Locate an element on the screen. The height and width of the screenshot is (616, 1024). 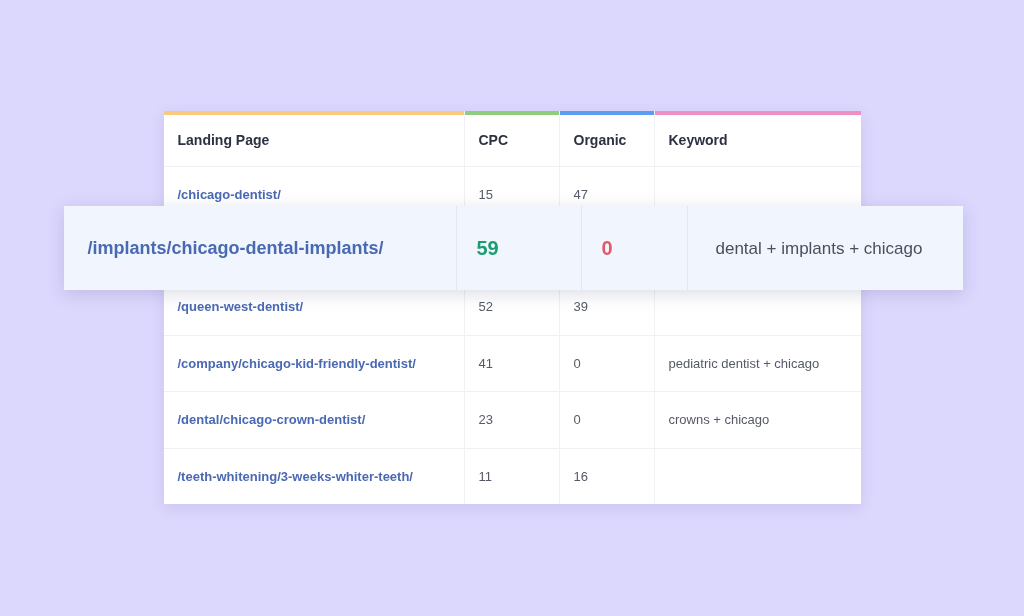
table-cell-text: 41 is located at coordinates (485, 363).